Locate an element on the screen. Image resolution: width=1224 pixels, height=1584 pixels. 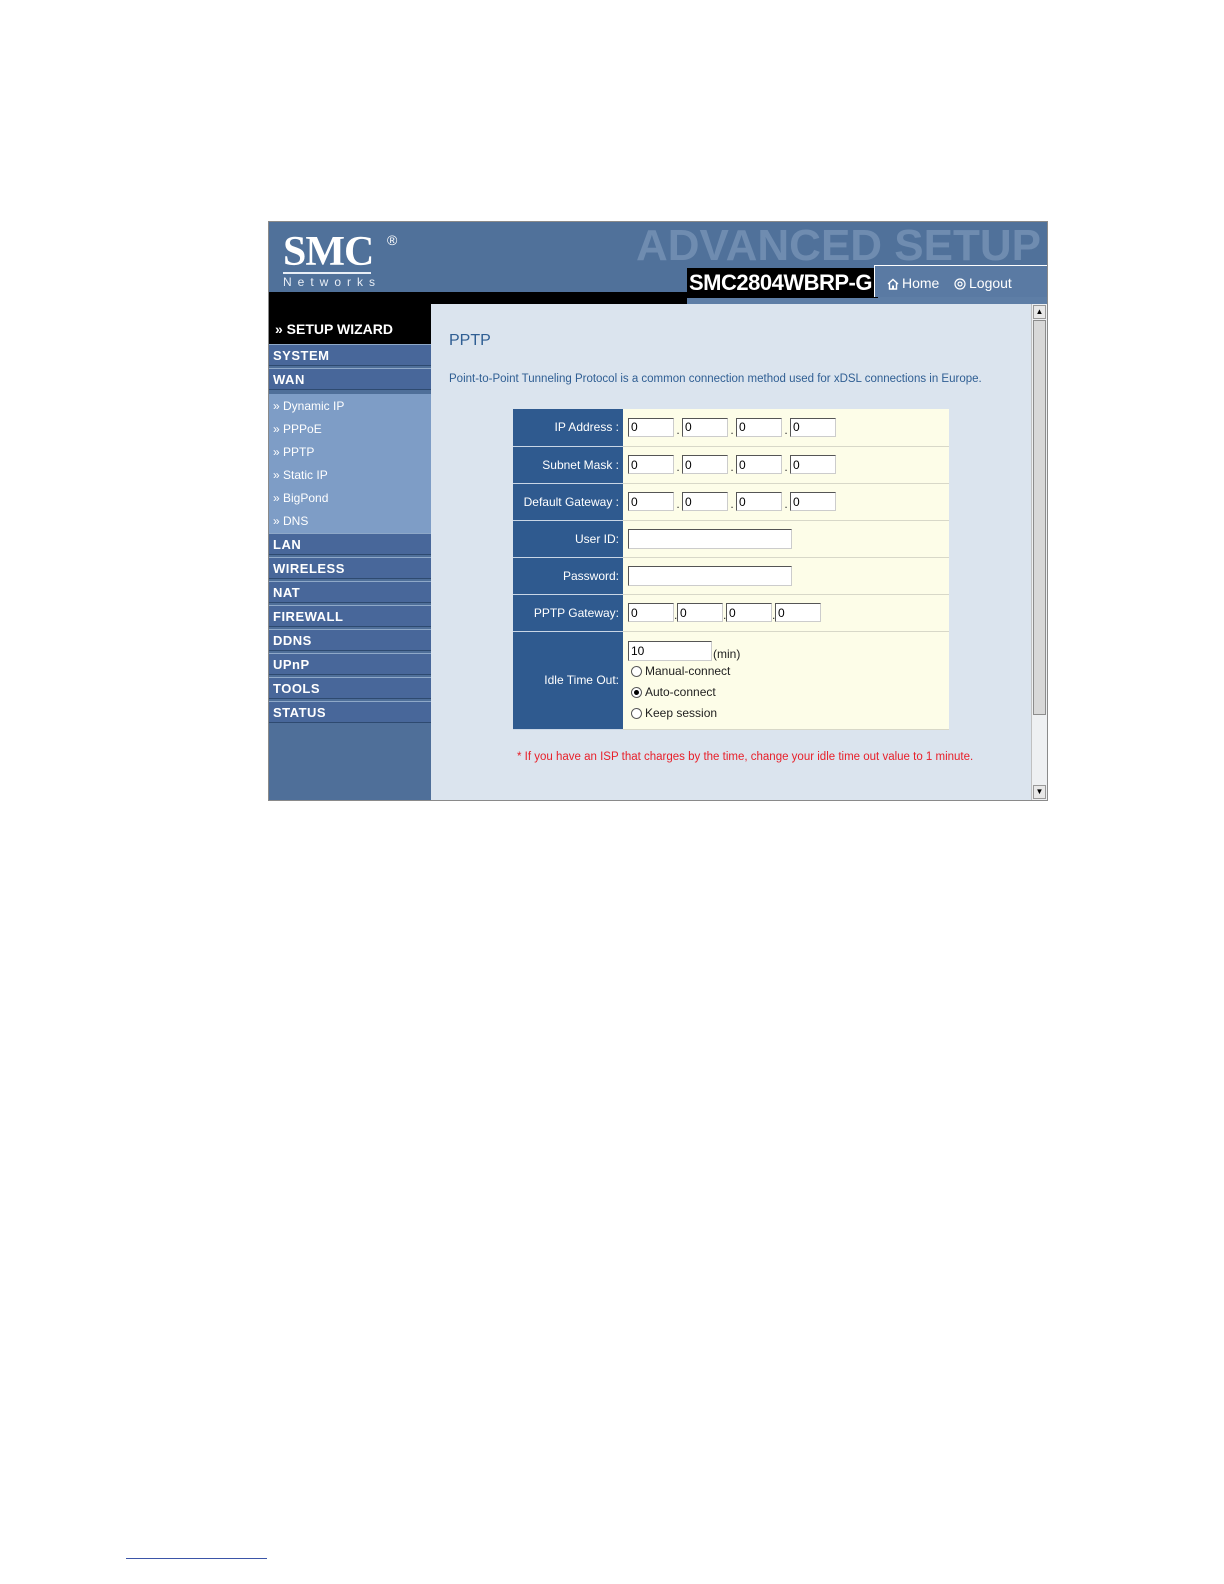
logo-text: SMC is located at coordinates (328, 252).